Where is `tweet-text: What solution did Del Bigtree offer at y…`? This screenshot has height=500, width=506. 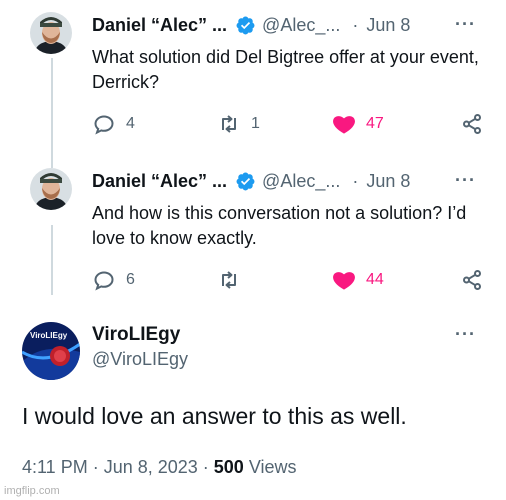
tweet-text: What solution did Del Bigtree offer at y… is located at coordinates (285, 69).